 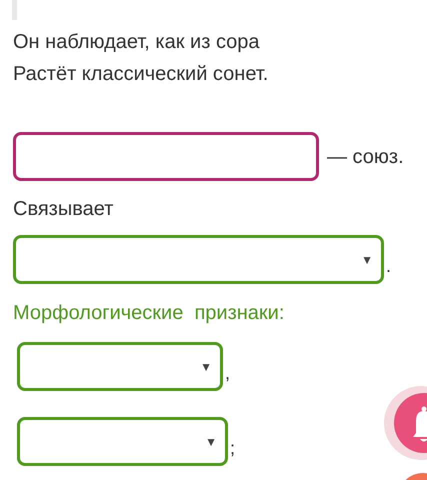 What do you see at coordinates (389, 266) in the screenshot?
I see `punctuation-text: .` at bounding box center [389, 266].